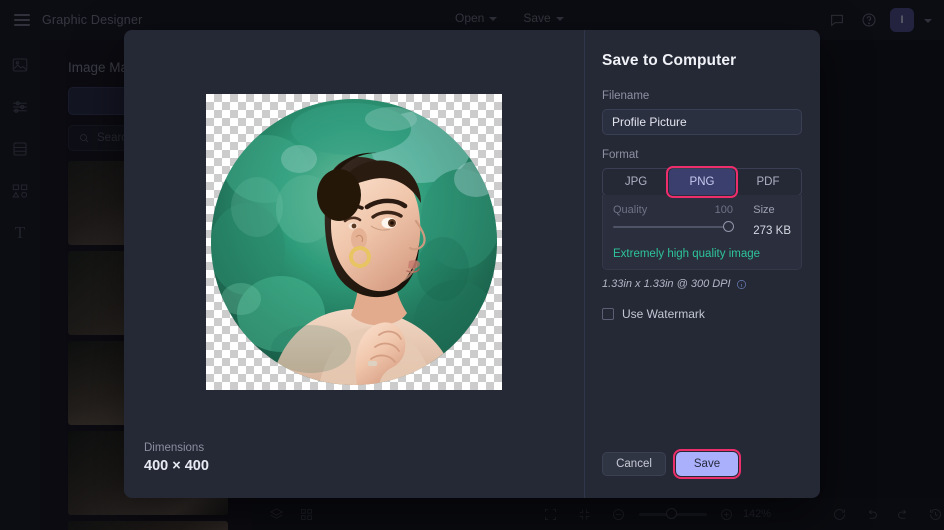  I want to click on format-option-png: PNG, so click(702, 182).